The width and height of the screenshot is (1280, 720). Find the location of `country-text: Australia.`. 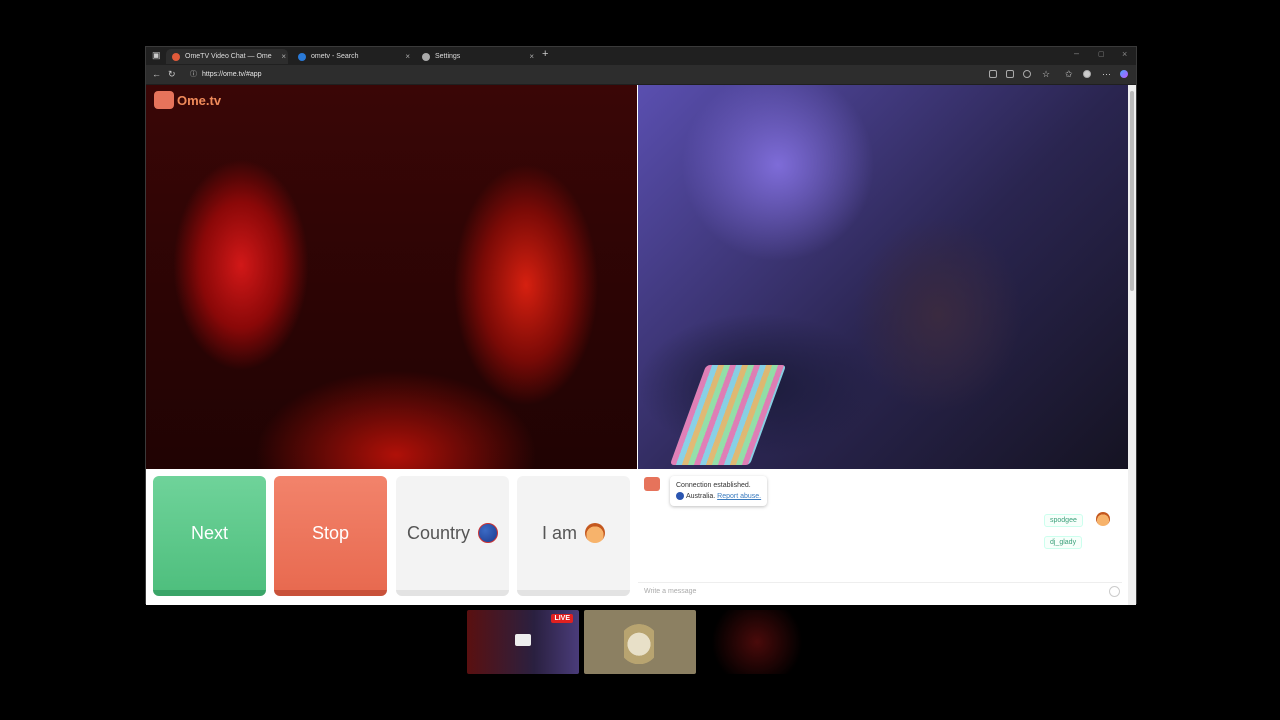

country-text: Australia. is located at coordinates (701, 496).